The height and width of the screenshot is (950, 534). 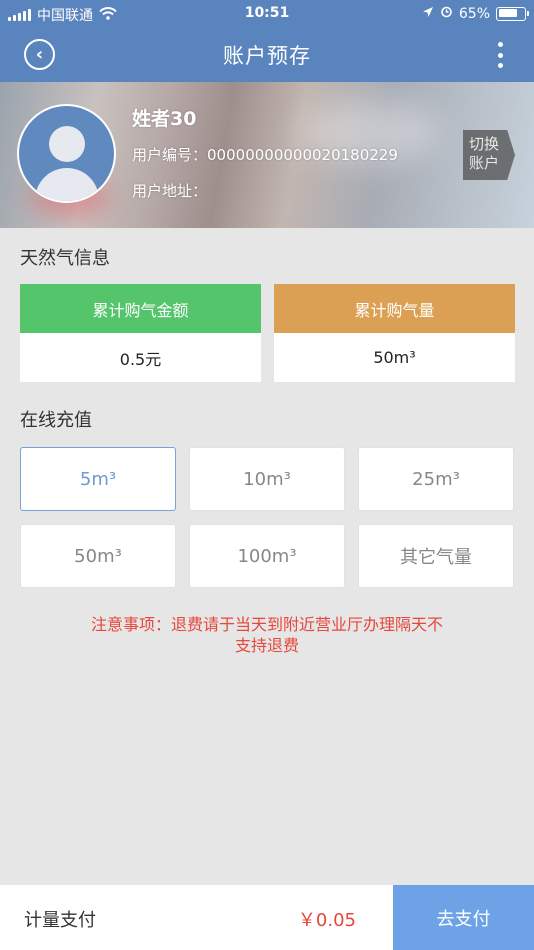 What do you see at coordinates (302, 155) in the screenshot?
I see `user-id-value: 00000000000020180229` at bounding box center [302, 155].